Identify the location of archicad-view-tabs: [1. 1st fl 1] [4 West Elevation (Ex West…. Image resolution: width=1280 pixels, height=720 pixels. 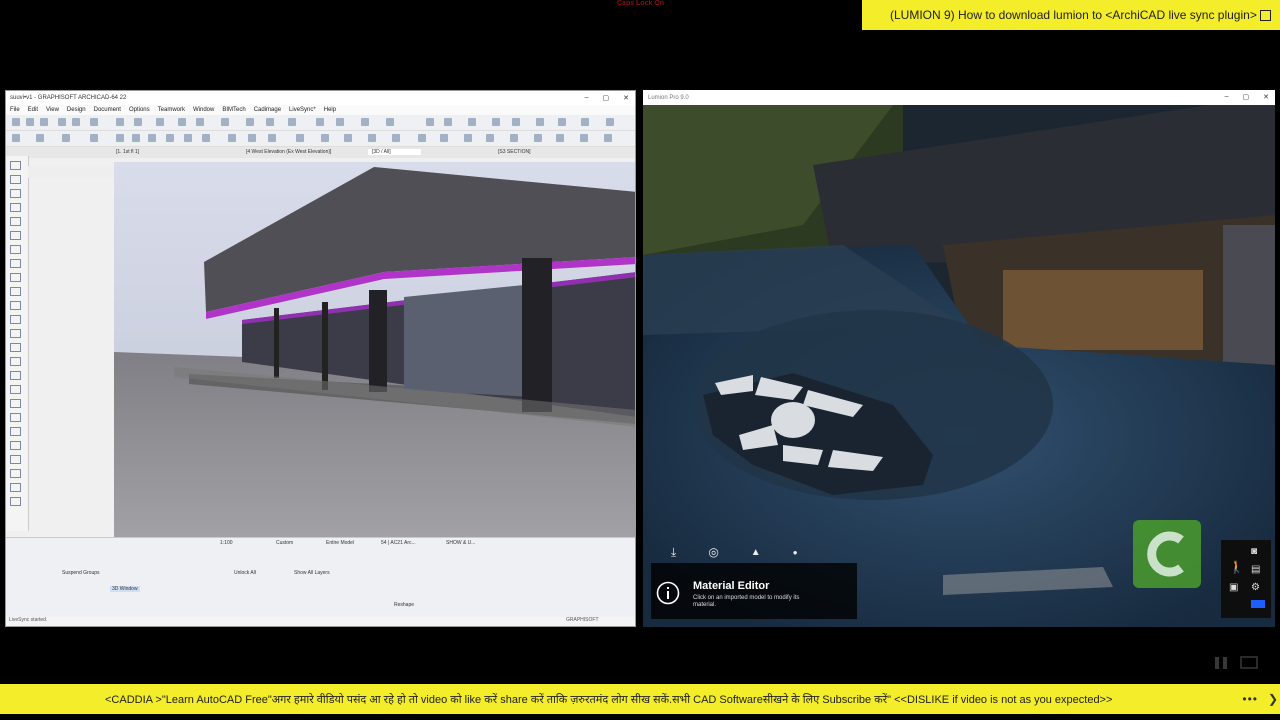
(320, 152).